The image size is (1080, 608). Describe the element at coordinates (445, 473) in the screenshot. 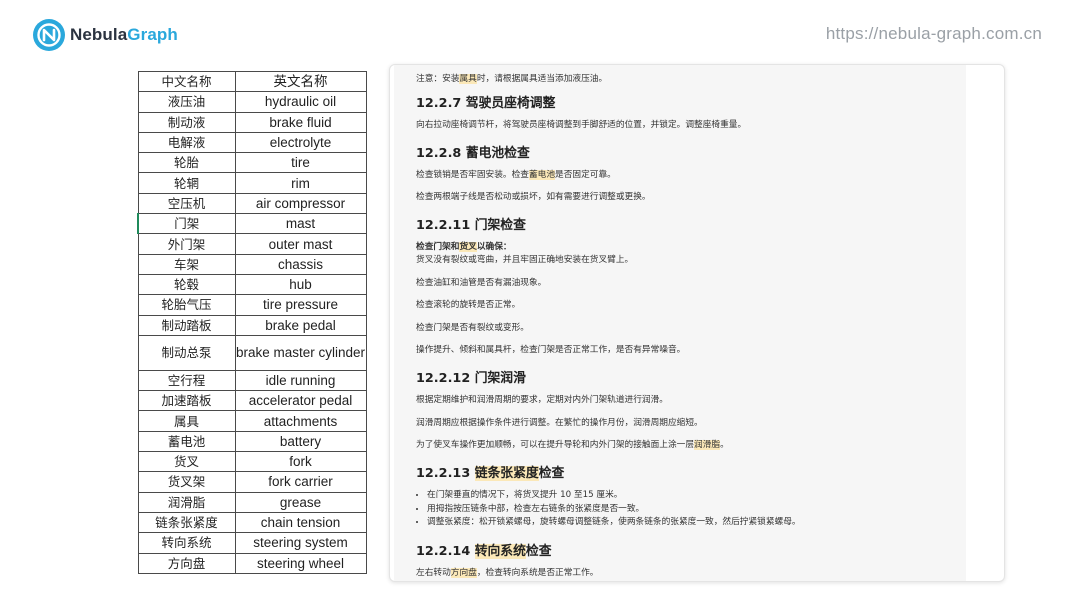

I see `text-span: 12.2.13` at that location.